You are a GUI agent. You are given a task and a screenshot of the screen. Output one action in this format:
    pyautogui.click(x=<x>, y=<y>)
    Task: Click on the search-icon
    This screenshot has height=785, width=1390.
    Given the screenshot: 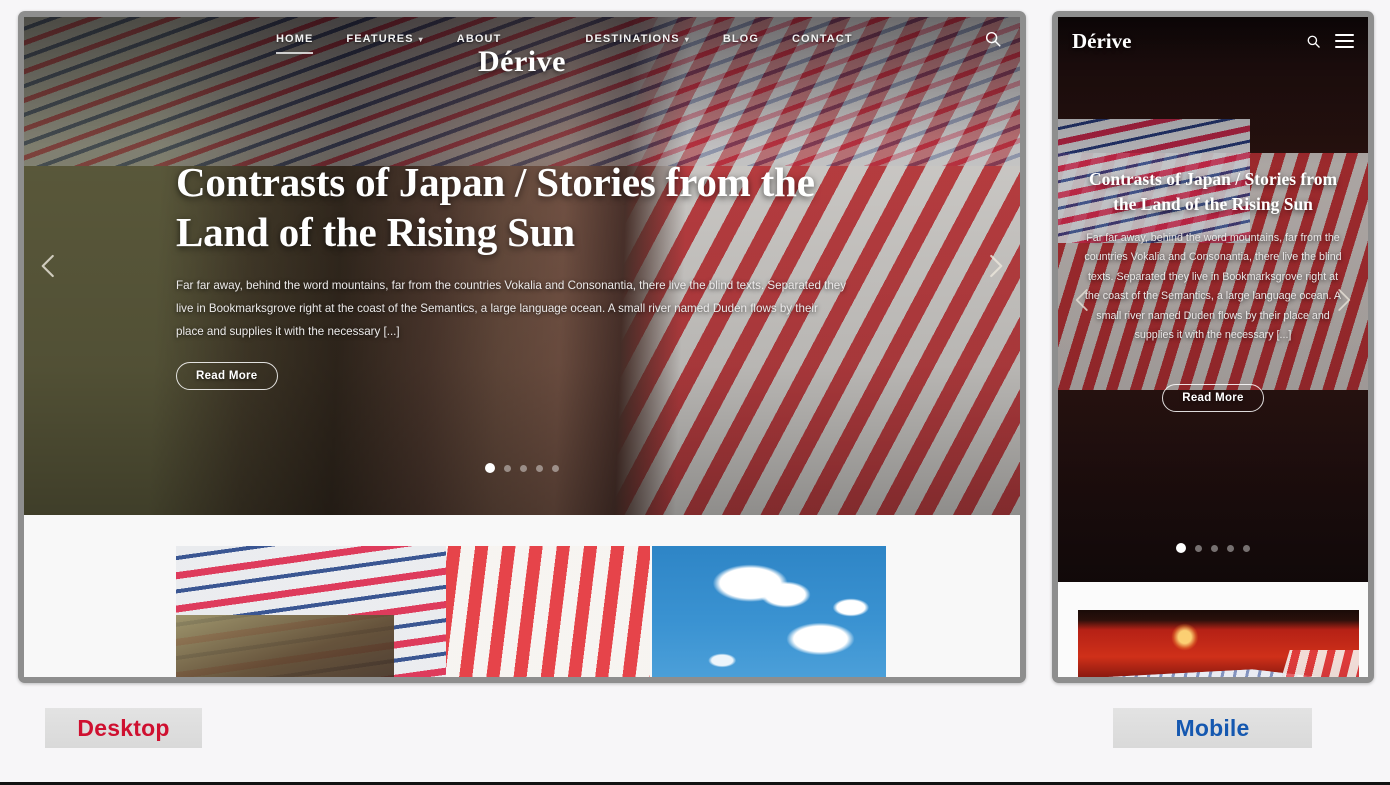 What is the action you would take?
    pyautogui.click(x=1313, y=41)
    